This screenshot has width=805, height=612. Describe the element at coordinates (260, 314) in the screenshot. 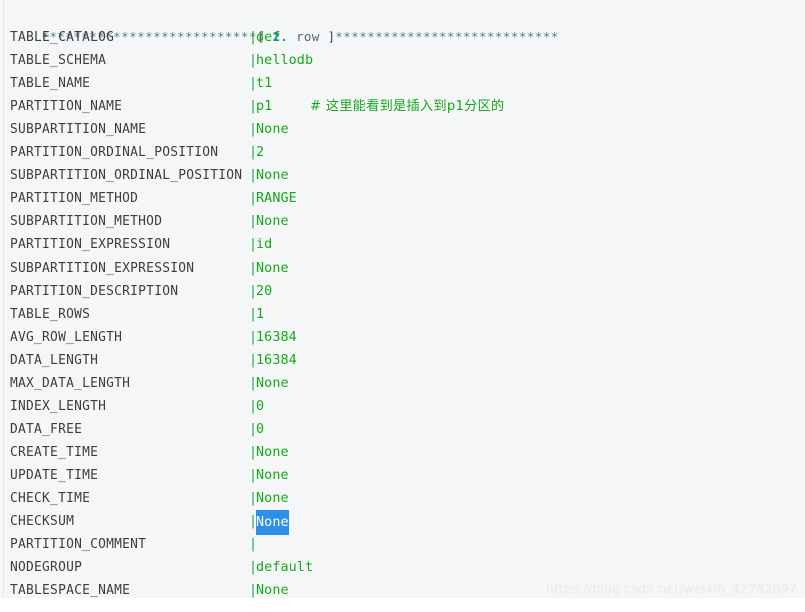

I see `field-value: 1` at that location.